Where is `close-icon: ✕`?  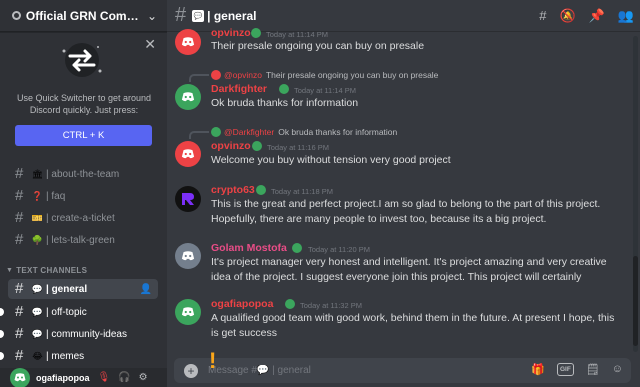 close-icon: ✕ is located at coordinates (150, 44).